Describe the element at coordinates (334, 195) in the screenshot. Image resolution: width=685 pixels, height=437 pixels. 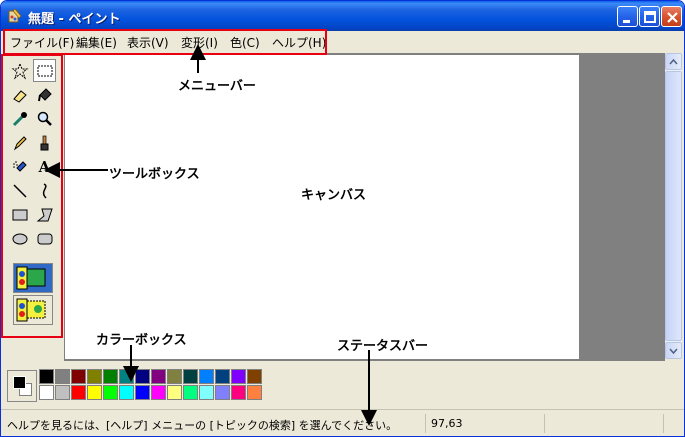
I see `label-canvas: キャンバス` at that location.